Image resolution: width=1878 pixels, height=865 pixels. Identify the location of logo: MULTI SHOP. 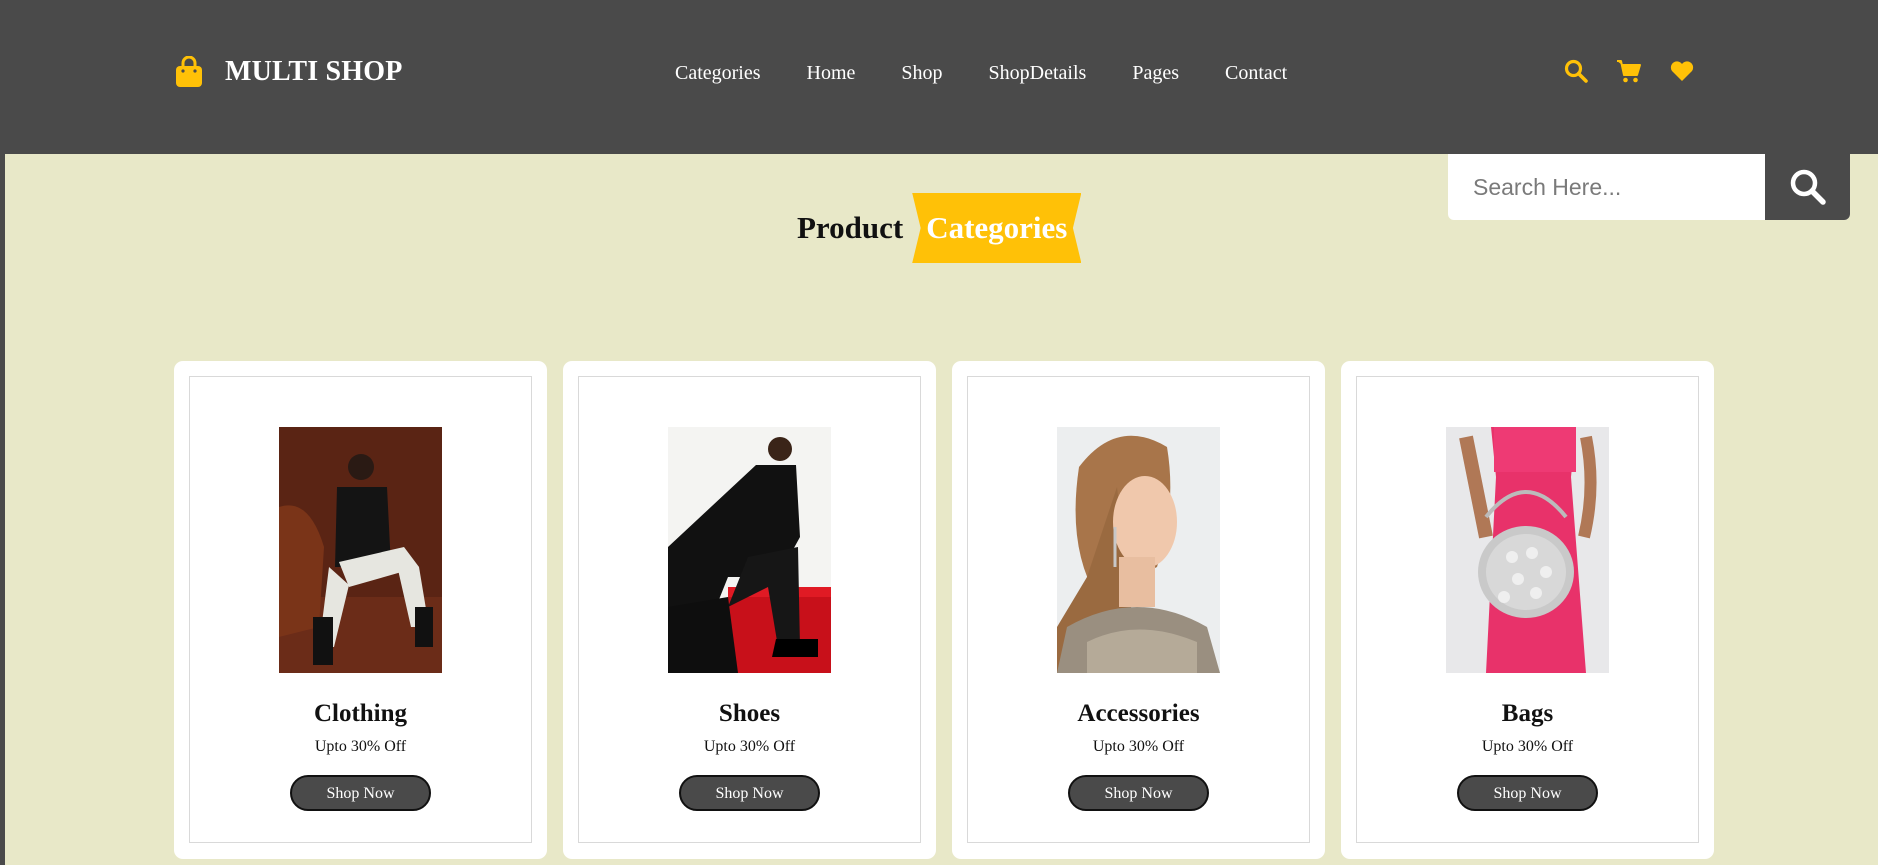
(289, 72).